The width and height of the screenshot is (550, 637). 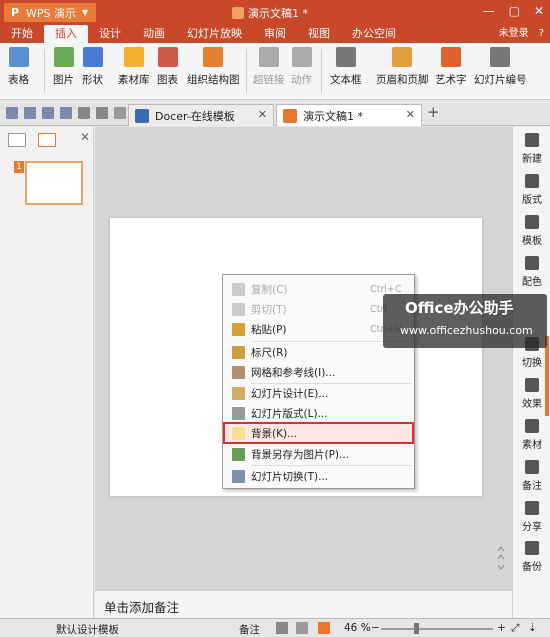 I want to click on maximize-button: ▢, so click(x=514, y=11).